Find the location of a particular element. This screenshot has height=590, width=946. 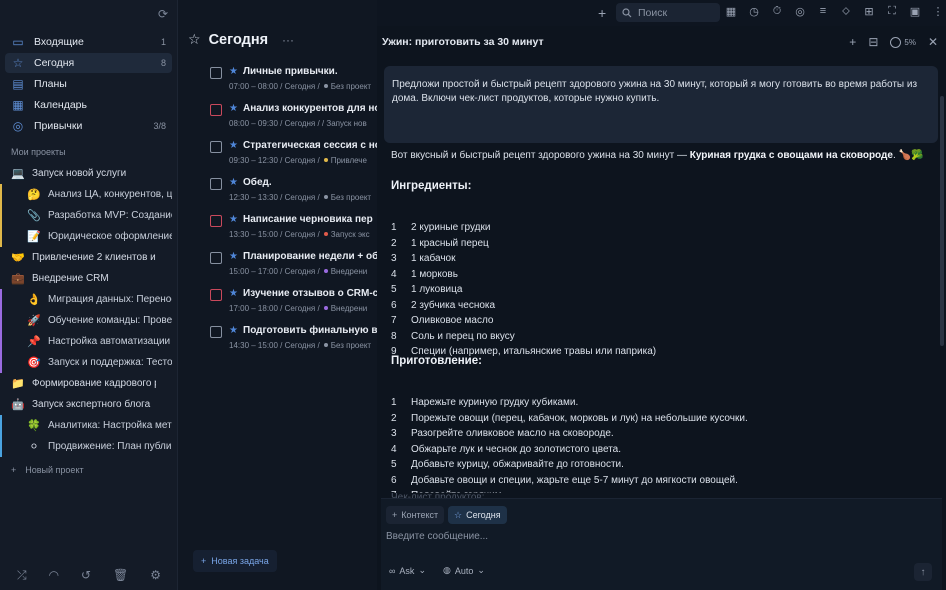

sidebar-project: 🎯 Запуск и поддержка: Тестов is located at coordinates (89, 362).